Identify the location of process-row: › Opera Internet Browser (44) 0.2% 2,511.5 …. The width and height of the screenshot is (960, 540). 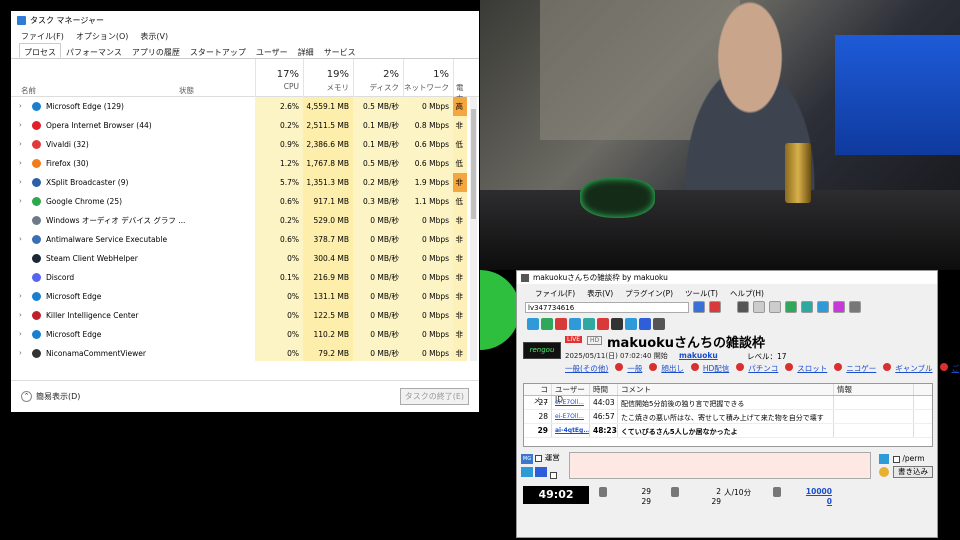
(245, 125).